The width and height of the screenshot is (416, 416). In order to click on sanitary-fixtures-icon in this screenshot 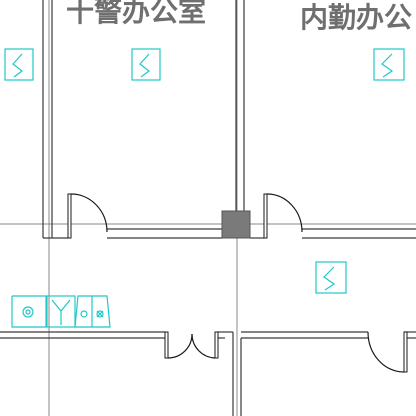, I will do `click(61, 311)`.